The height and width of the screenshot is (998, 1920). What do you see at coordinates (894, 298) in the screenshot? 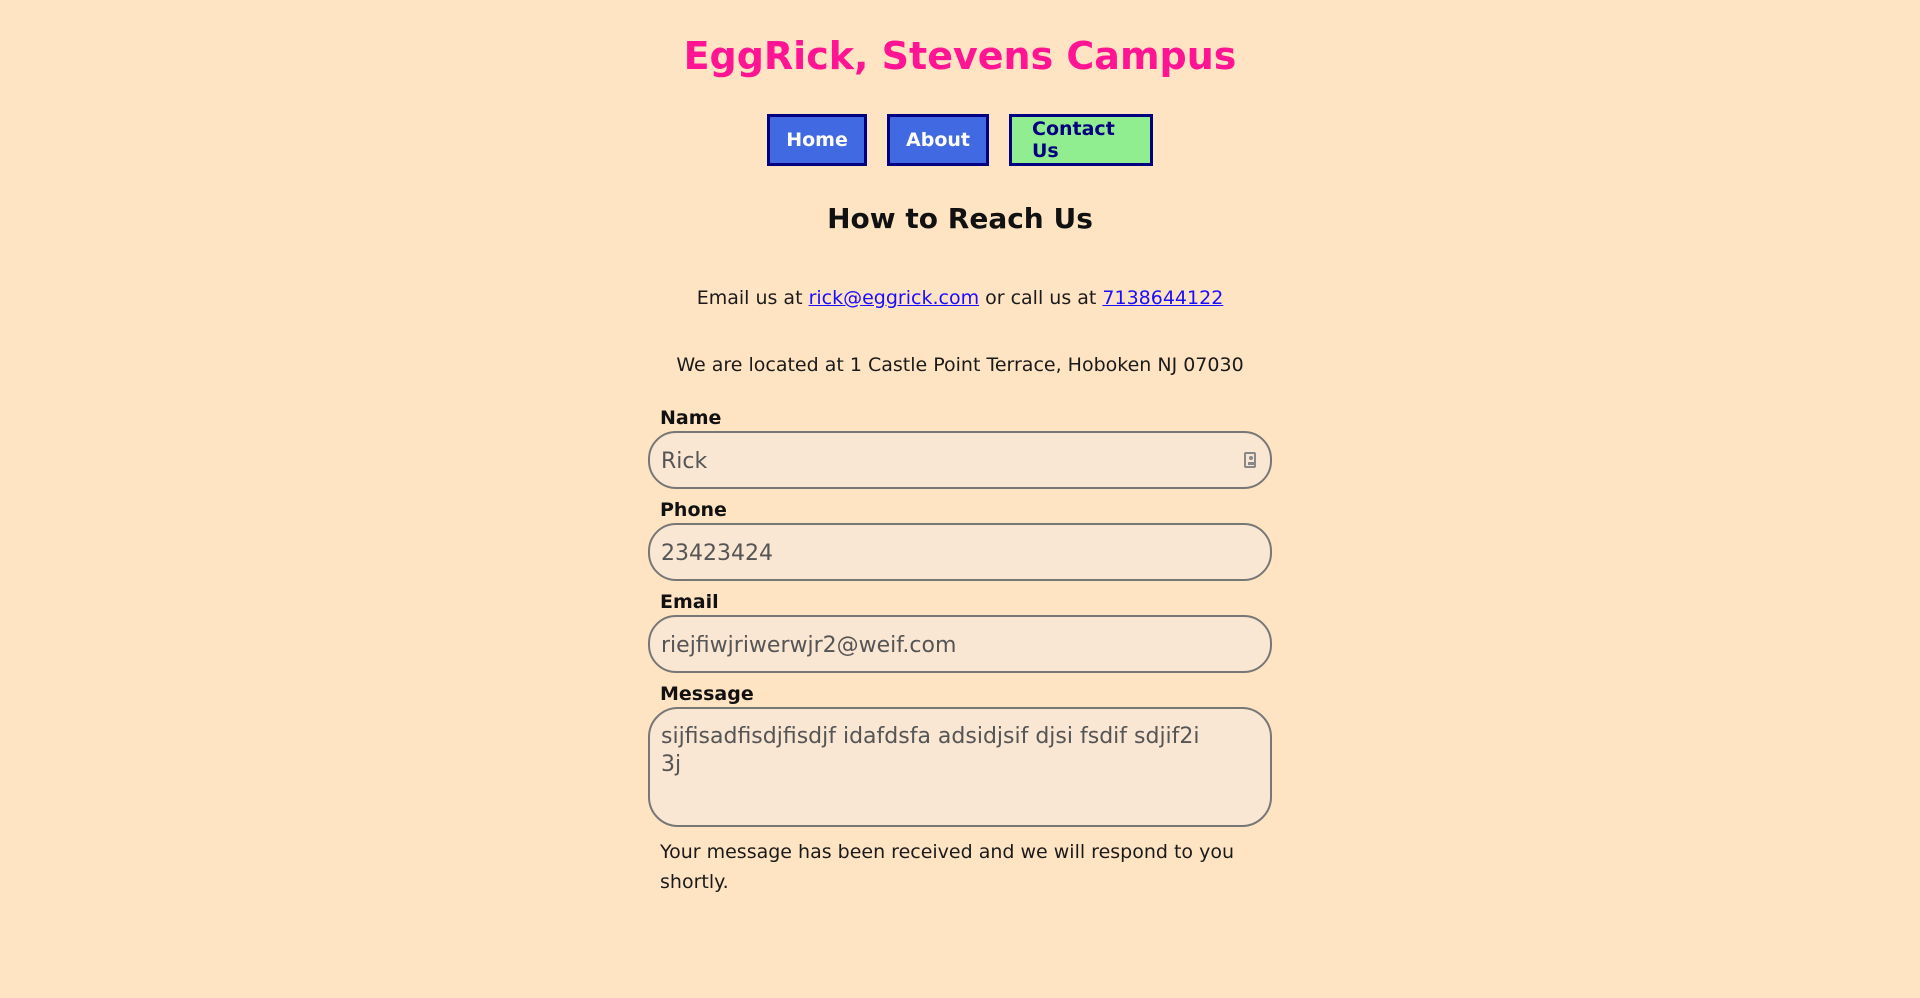
I see `email-link: rick@eggrick.com` at bounding box center [894, 298].